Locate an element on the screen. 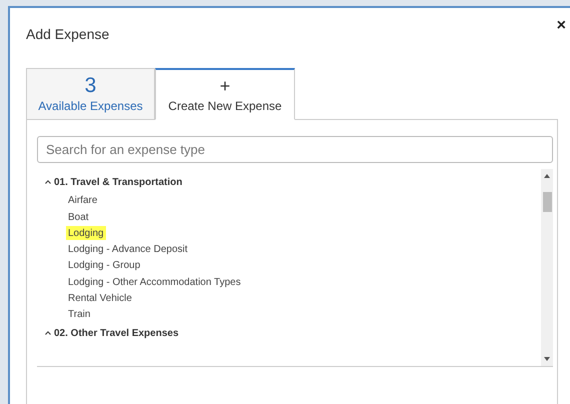 The width and height of the screenshot is (570, 404). category-header: 02. Other Travel Expenses is located at coordinates (108, 333).